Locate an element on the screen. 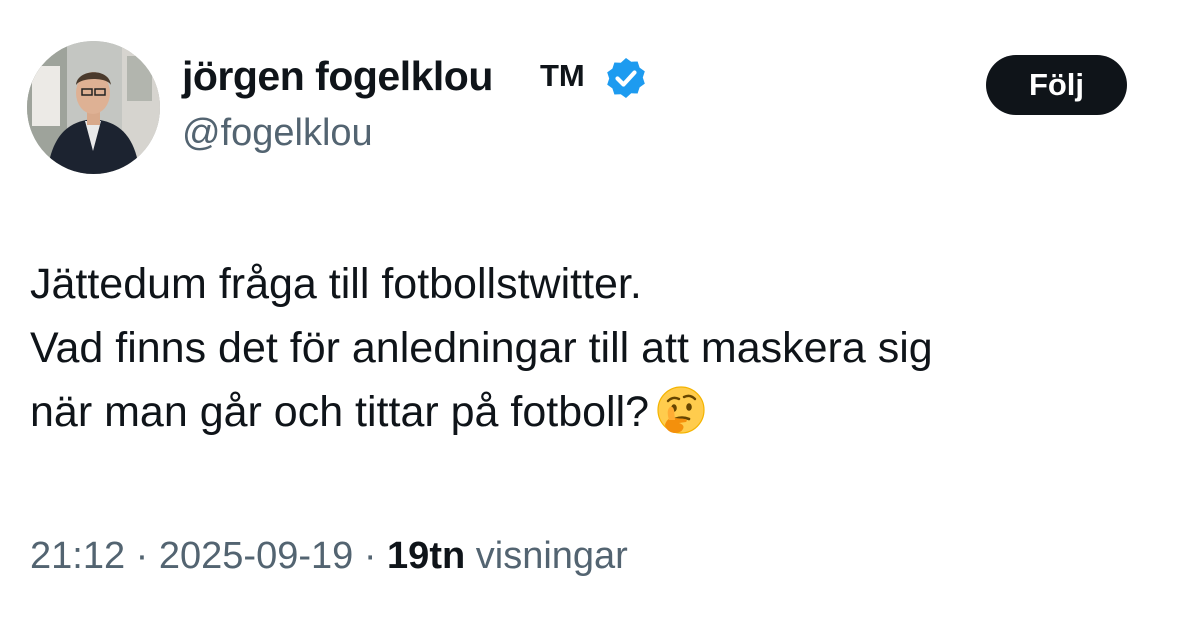 Image resolution: width=1179 pixels, height=625 pixels. views-count: 19tn is located at coordinates (426, 556).